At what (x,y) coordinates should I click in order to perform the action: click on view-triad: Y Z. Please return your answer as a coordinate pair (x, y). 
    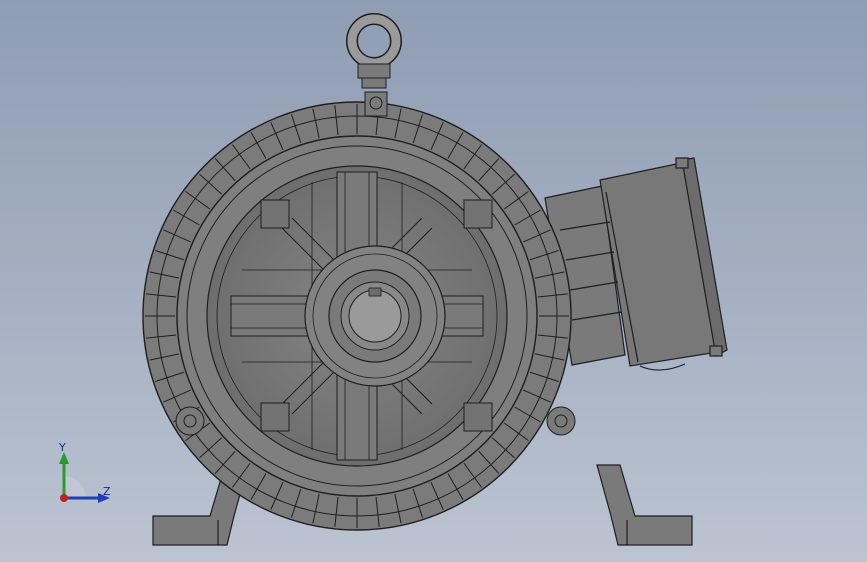
    Looking at the image, I should click on (83, 475).